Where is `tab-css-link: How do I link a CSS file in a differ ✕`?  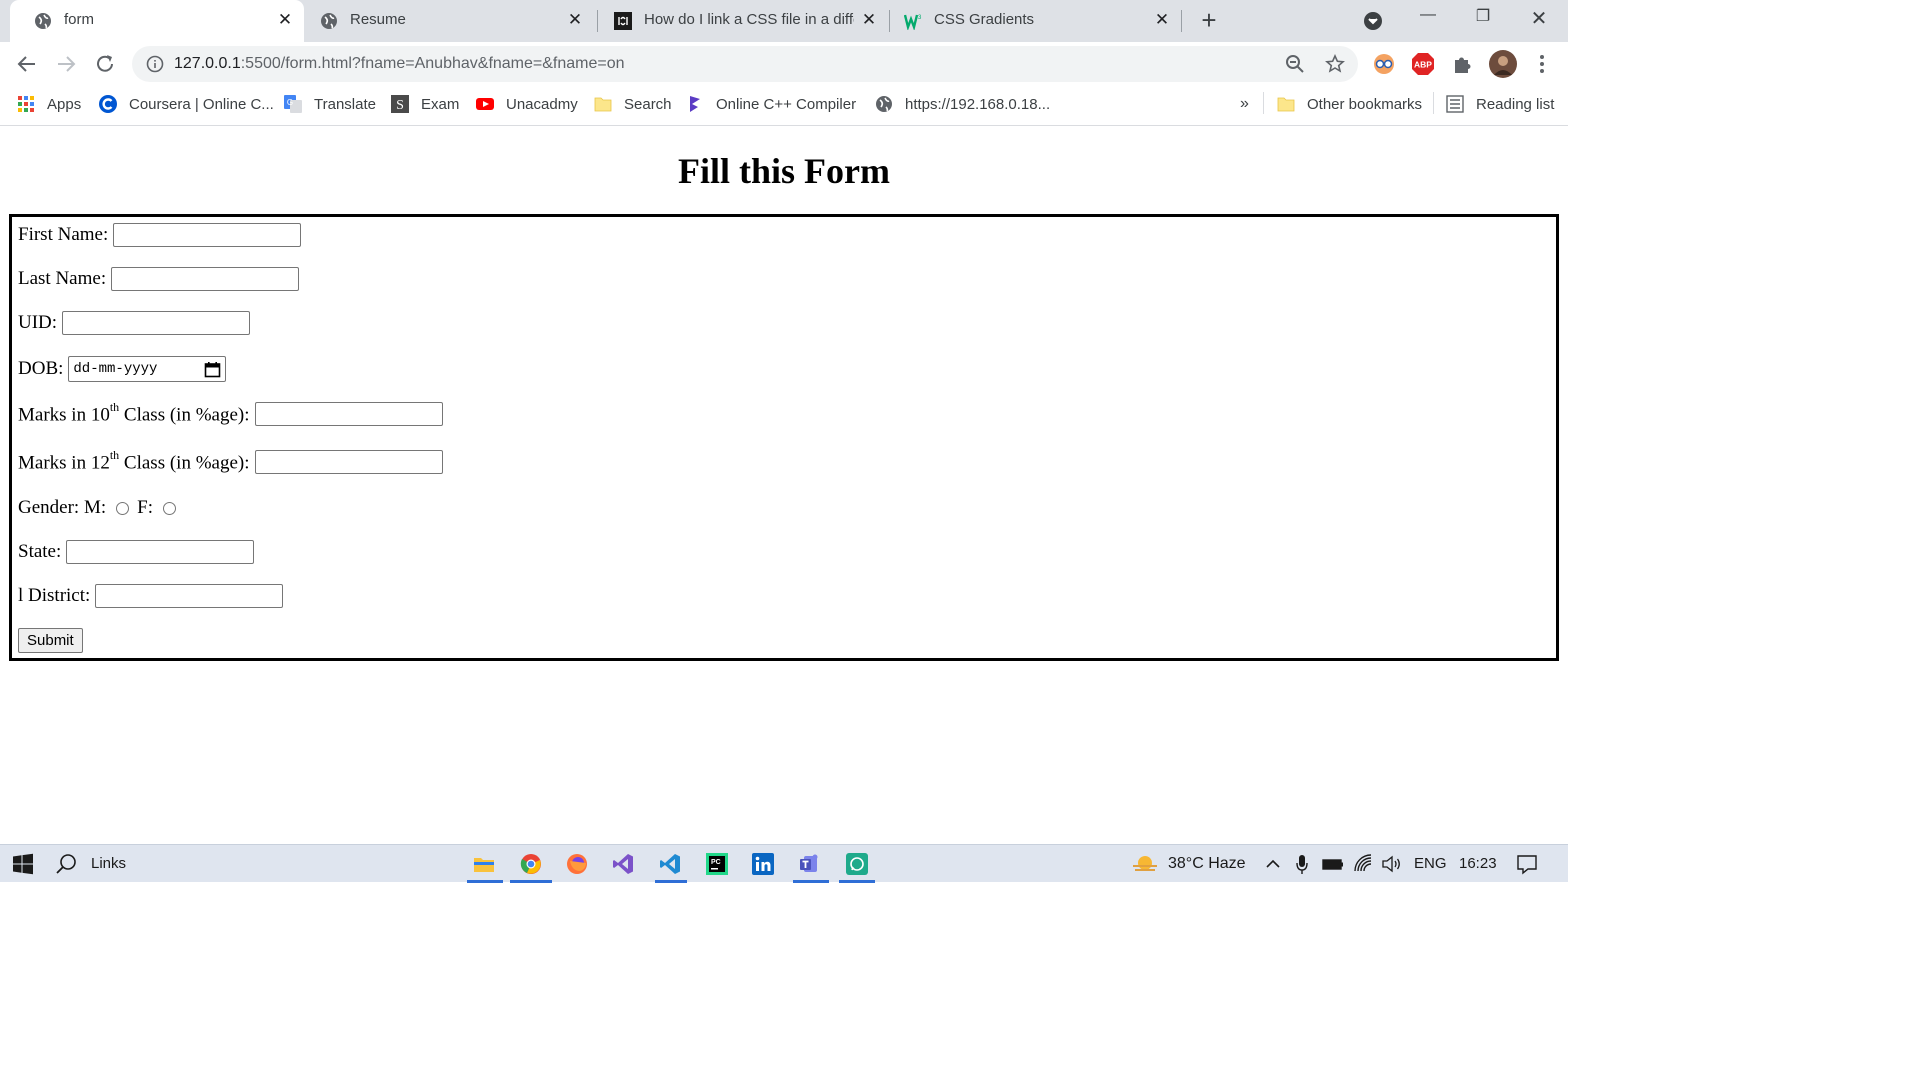
tab-css-link: How do I link a CSS file in a differ ✕ is located at coordinates (737, 21).